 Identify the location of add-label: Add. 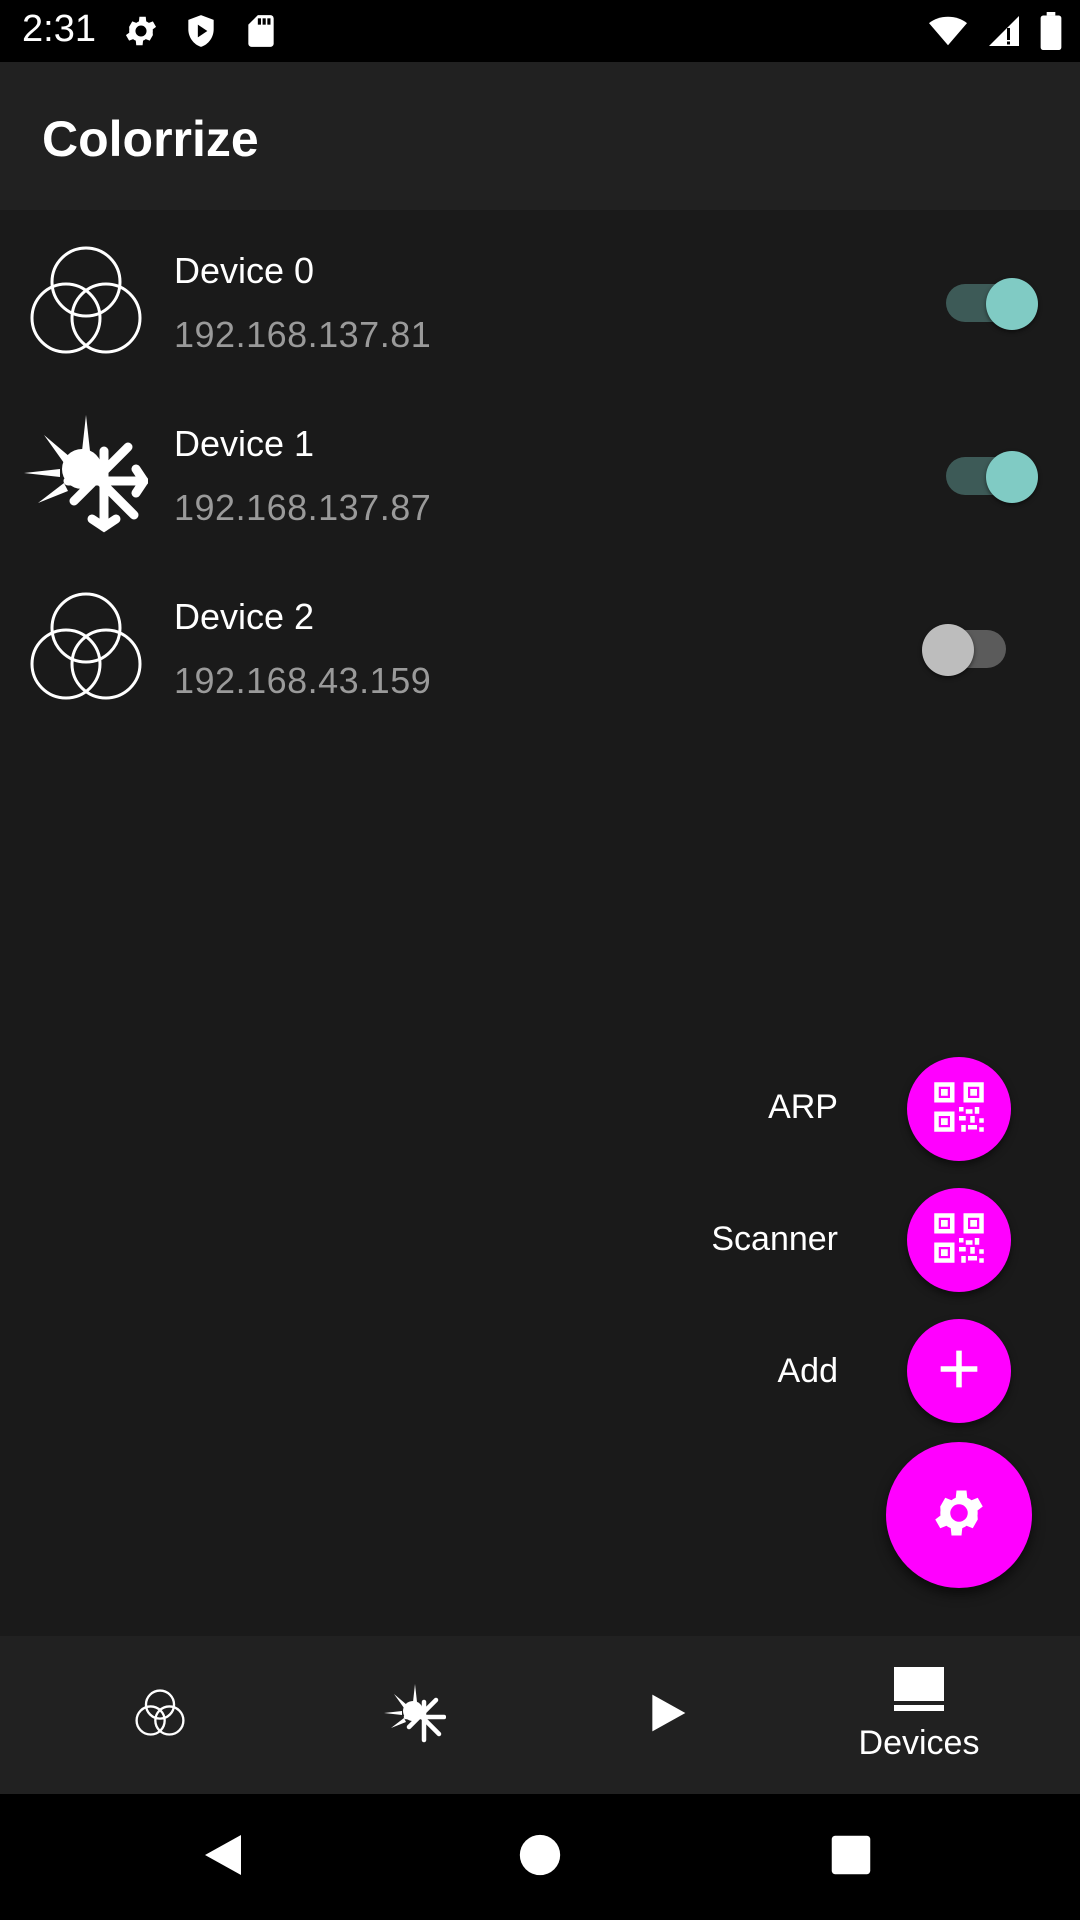
(808, 1371).